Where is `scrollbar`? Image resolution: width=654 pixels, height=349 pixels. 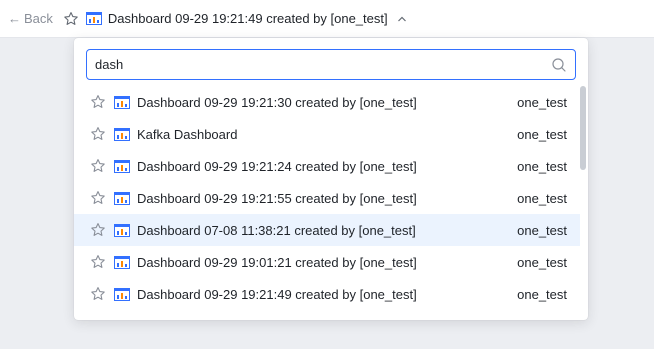
scrollbar is located at coordinates (583, 201).